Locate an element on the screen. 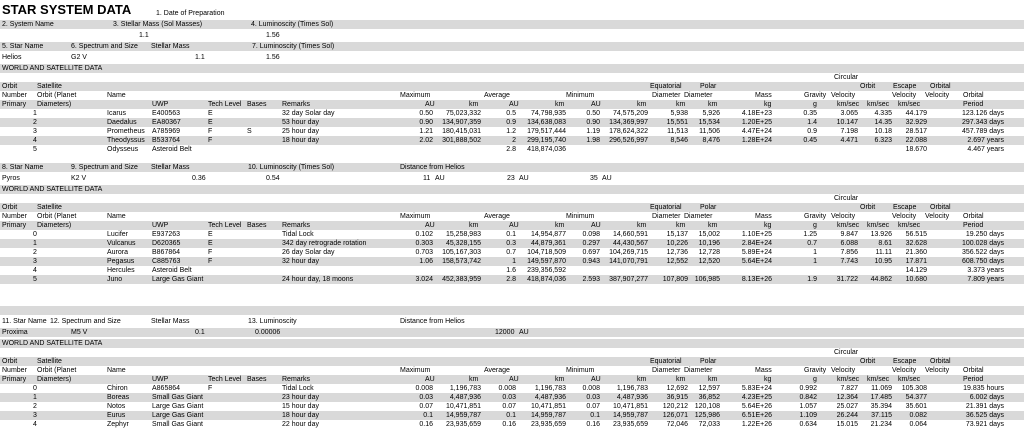 Image resolution: width=1024 pixels, height=438 pixels. table-cell: 120,212 is located at coordinates (675, 406).